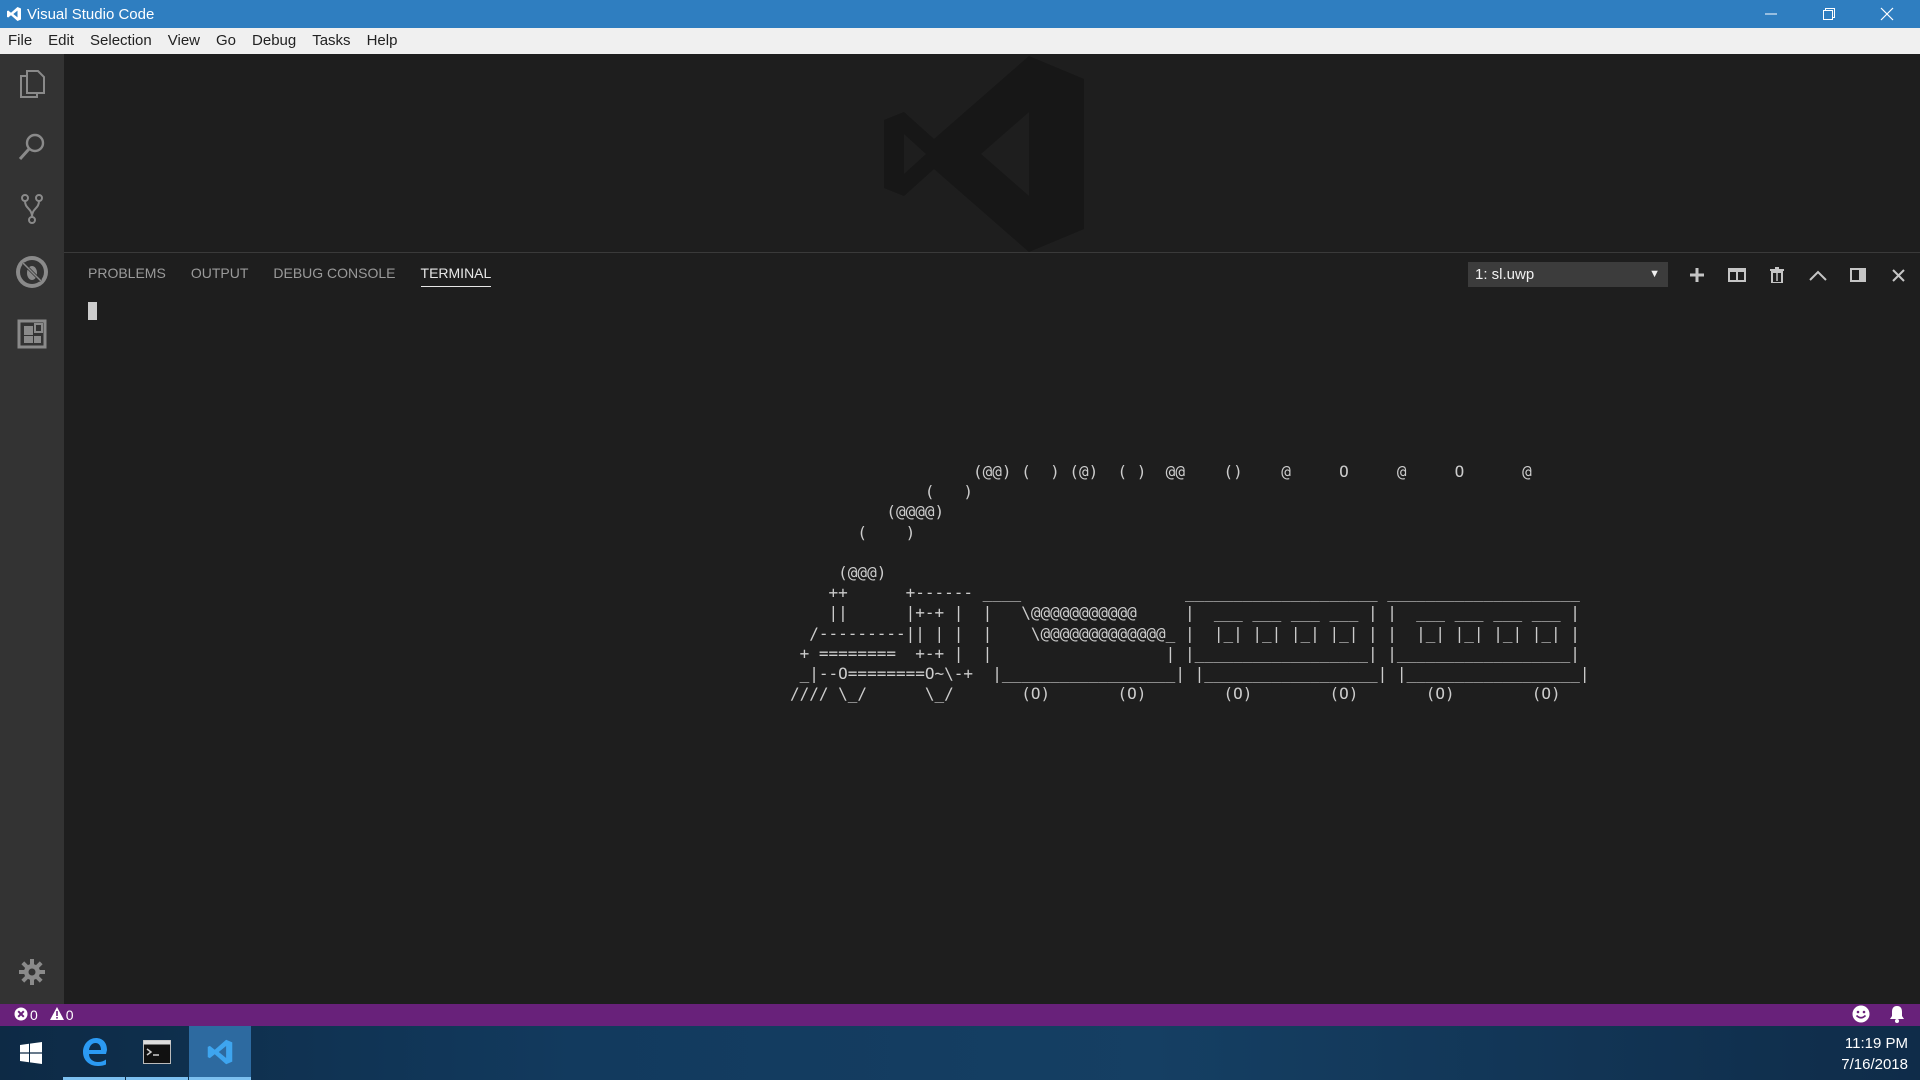 The image size is (1920, 1080). I want to click on activity-bar, so click(32, 529).